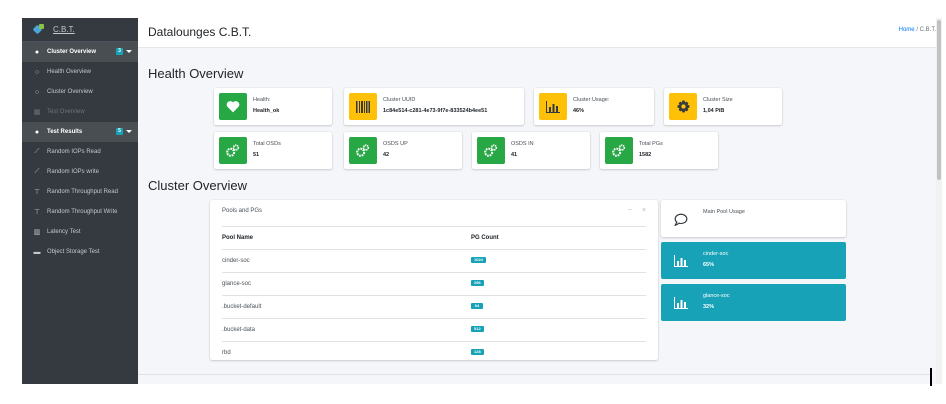  I want to click on cogs-icon, so click(619, 150).